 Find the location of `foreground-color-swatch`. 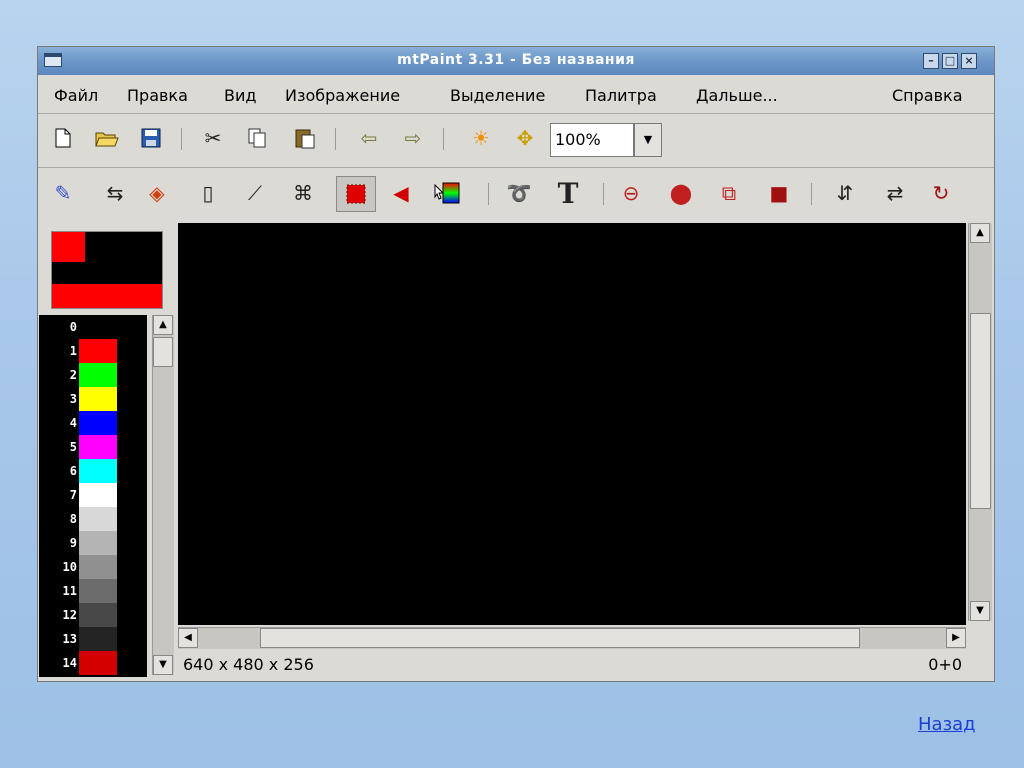

foreground-color-swatch is located at coordinates (68, 247).